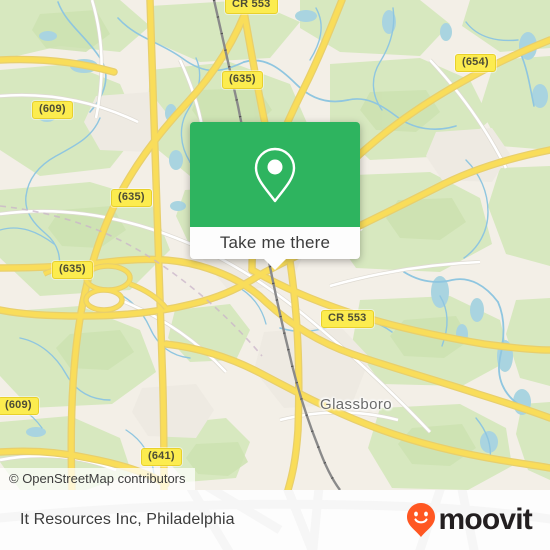 This screenshot has width=550, height=550. I want to click on footer-content: It Resources Inc, Philadelphia moovit, so click(275, 520).